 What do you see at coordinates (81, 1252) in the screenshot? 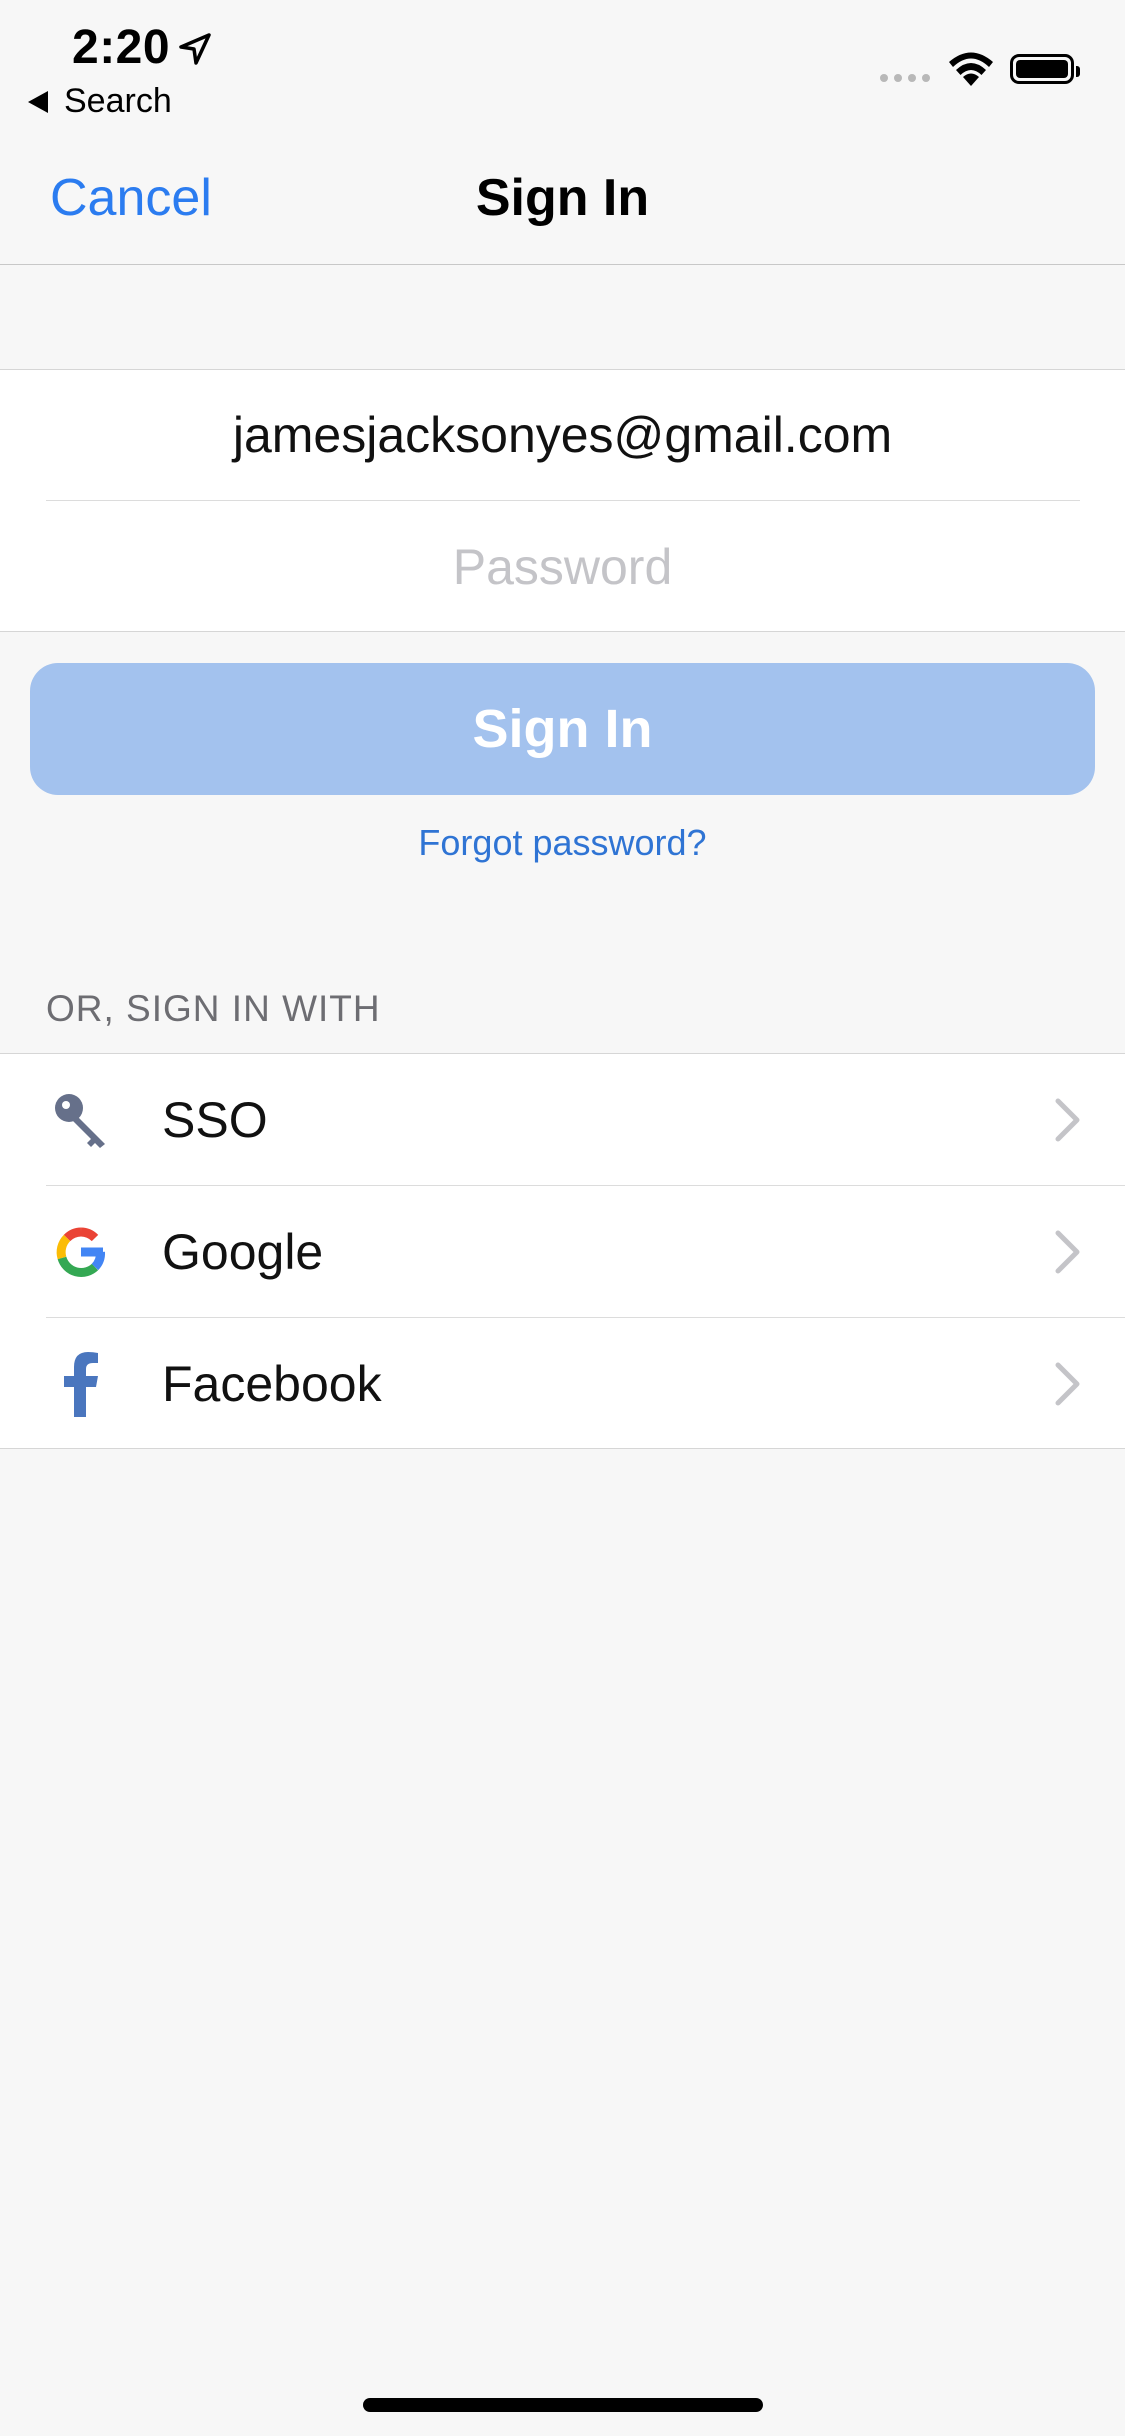
I see `google-logo-icon` at bounding box center [81, 1252].